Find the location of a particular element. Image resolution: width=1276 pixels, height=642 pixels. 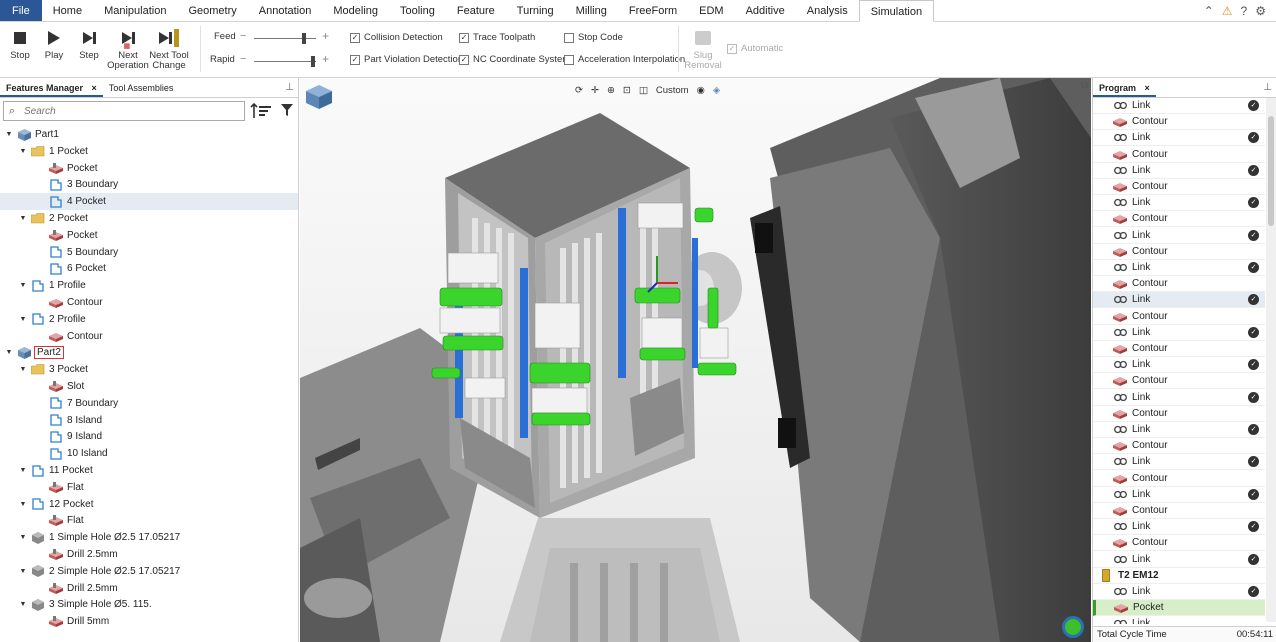

rapid-minus-icon: − is located at coordinates (243, 59).